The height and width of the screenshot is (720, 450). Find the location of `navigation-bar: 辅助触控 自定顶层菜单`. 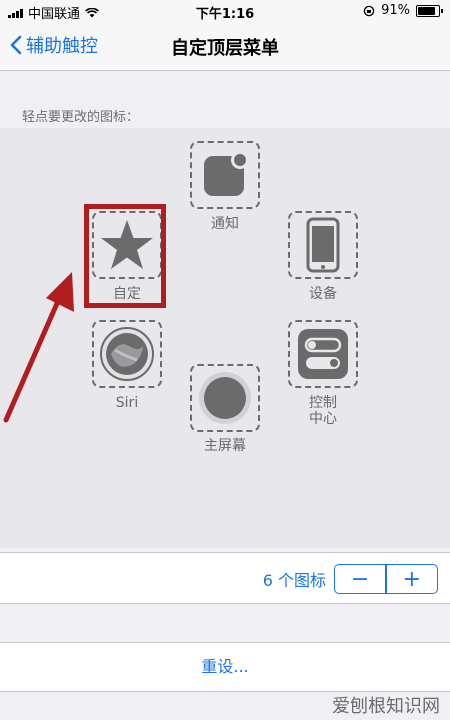

navigation-bar: 辅助触控 自定顶层菜单 is located at coordinates (225, 46).